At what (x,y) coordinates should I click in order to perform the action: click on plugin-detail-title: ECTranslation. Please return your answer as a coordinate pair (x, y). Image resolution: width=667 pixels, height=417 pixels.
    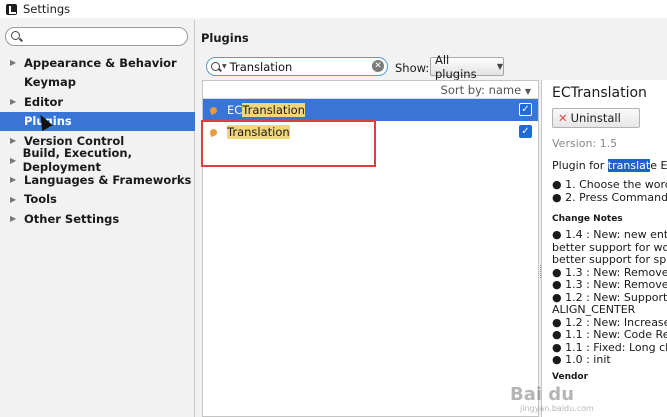
    Looking at the image, I should click on (599, 93).